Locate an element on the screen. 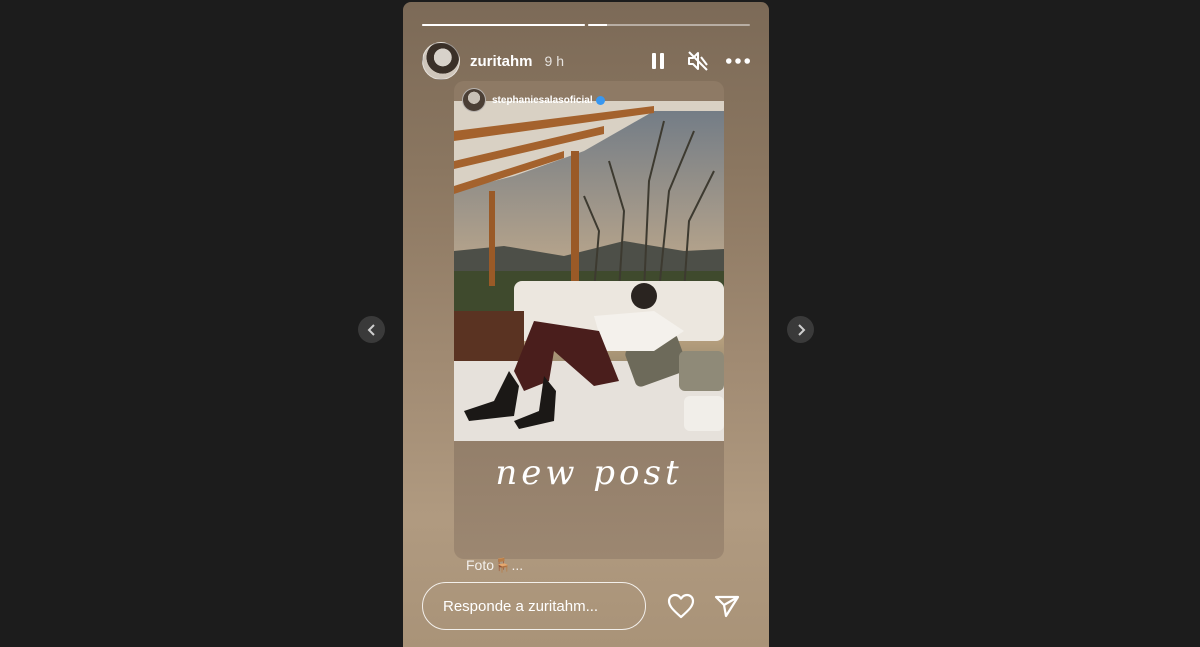 The height and width of the screenshot is (647, 1200). story-footer is located at coordinates (586, 606).